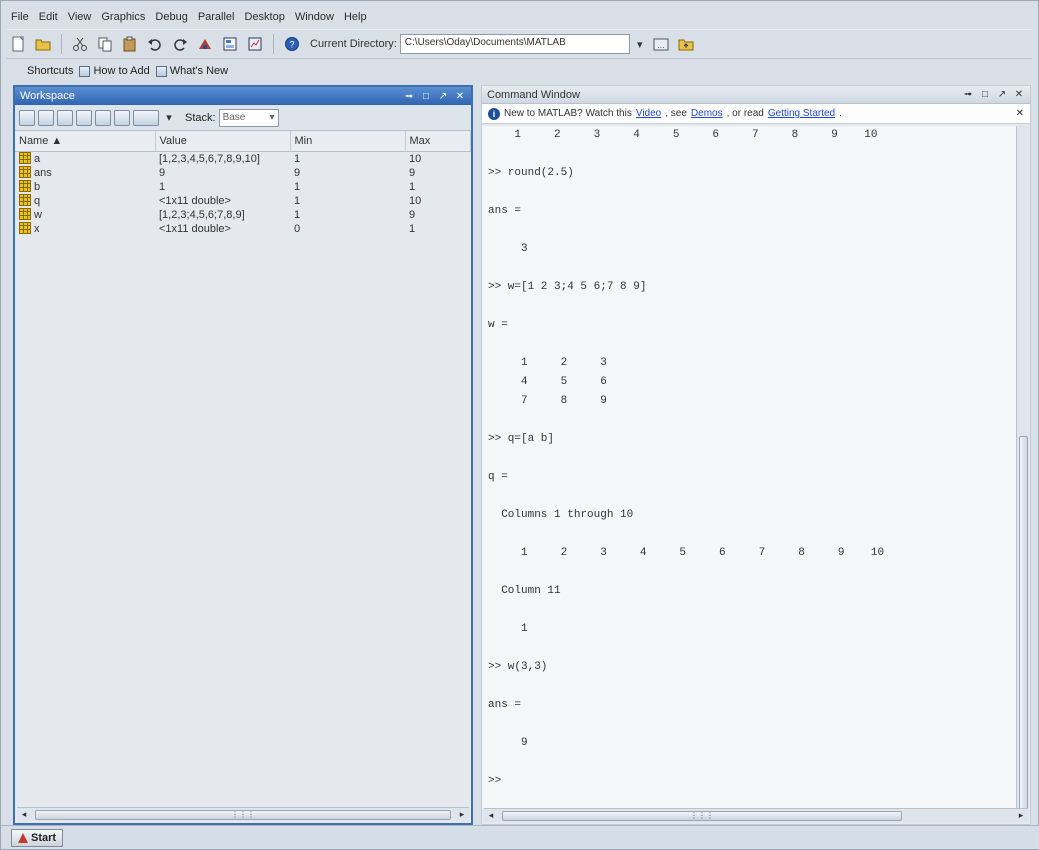  Describe the element at coordinates (243, 214) in the screenshot. I see `table-row: w [1,2,3;4,5,6;7,8,9] 1 9` at that location.